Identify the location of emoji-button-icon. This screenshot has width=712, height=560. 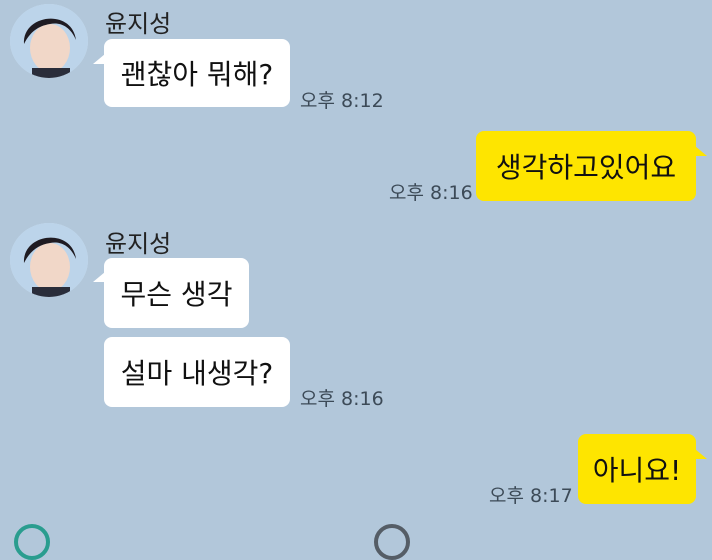
(32, 542).